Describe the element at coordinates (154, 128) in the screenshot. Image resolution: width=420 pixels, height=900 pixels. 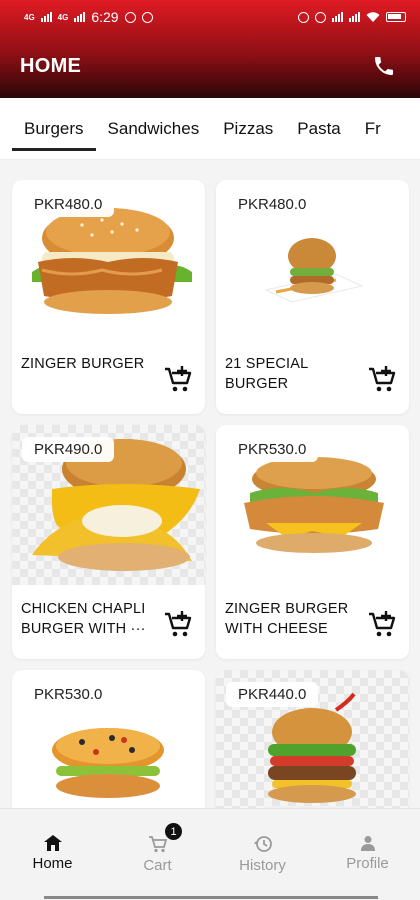
I see `tab-sandwiches: Sandwiches` at that location.